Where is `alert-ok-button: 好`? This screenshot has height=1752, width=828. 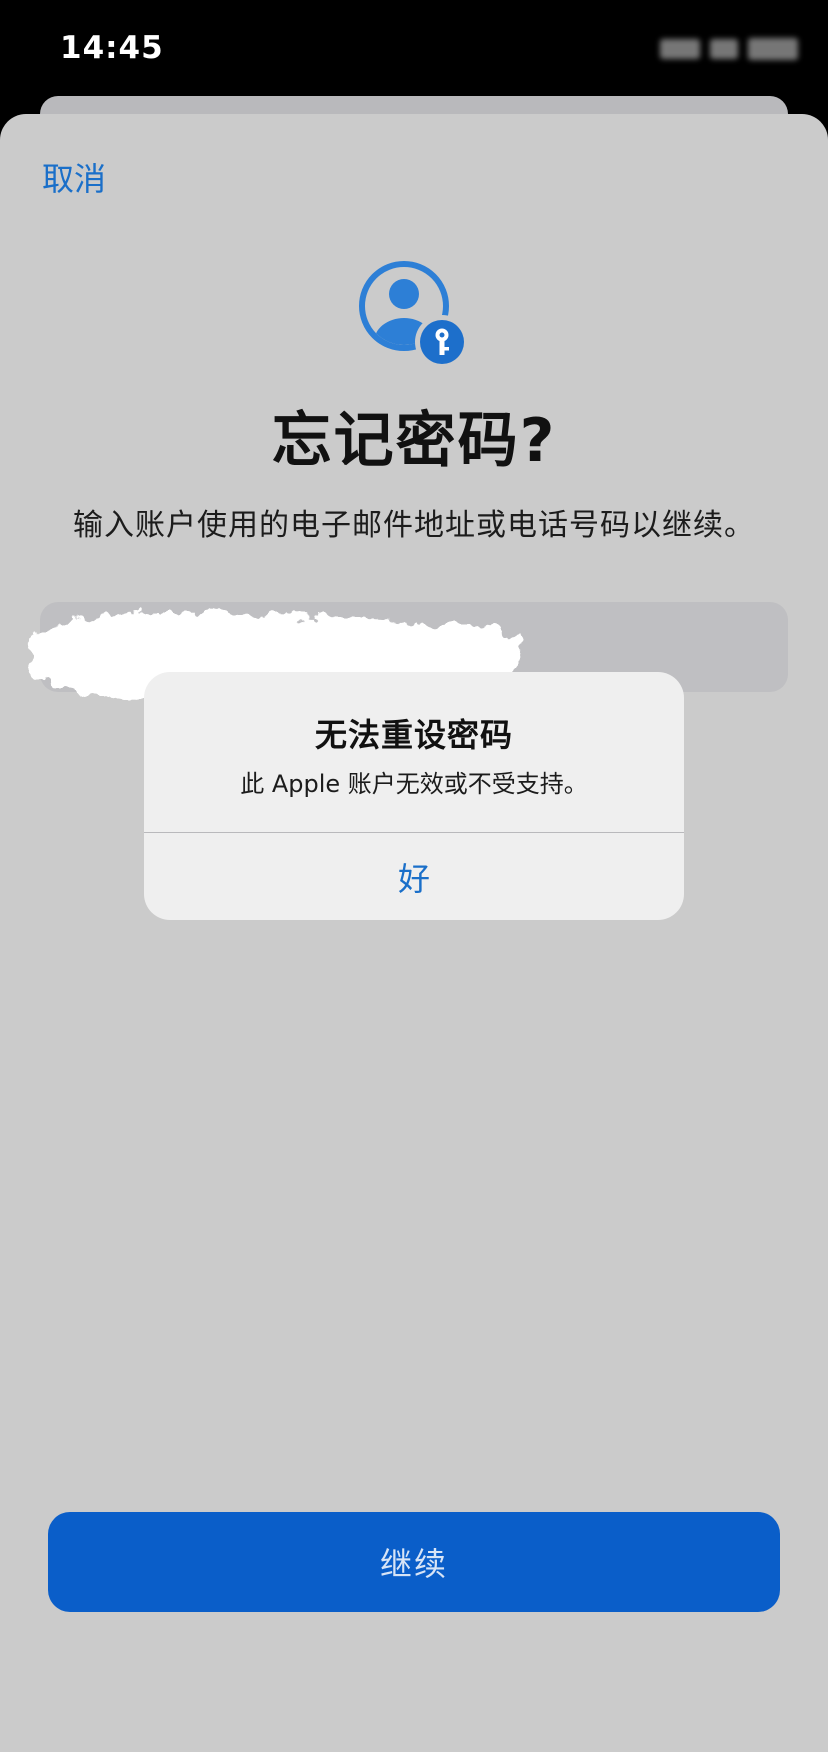 alert-ok-button: 好 is located at coordinates (414, 876).